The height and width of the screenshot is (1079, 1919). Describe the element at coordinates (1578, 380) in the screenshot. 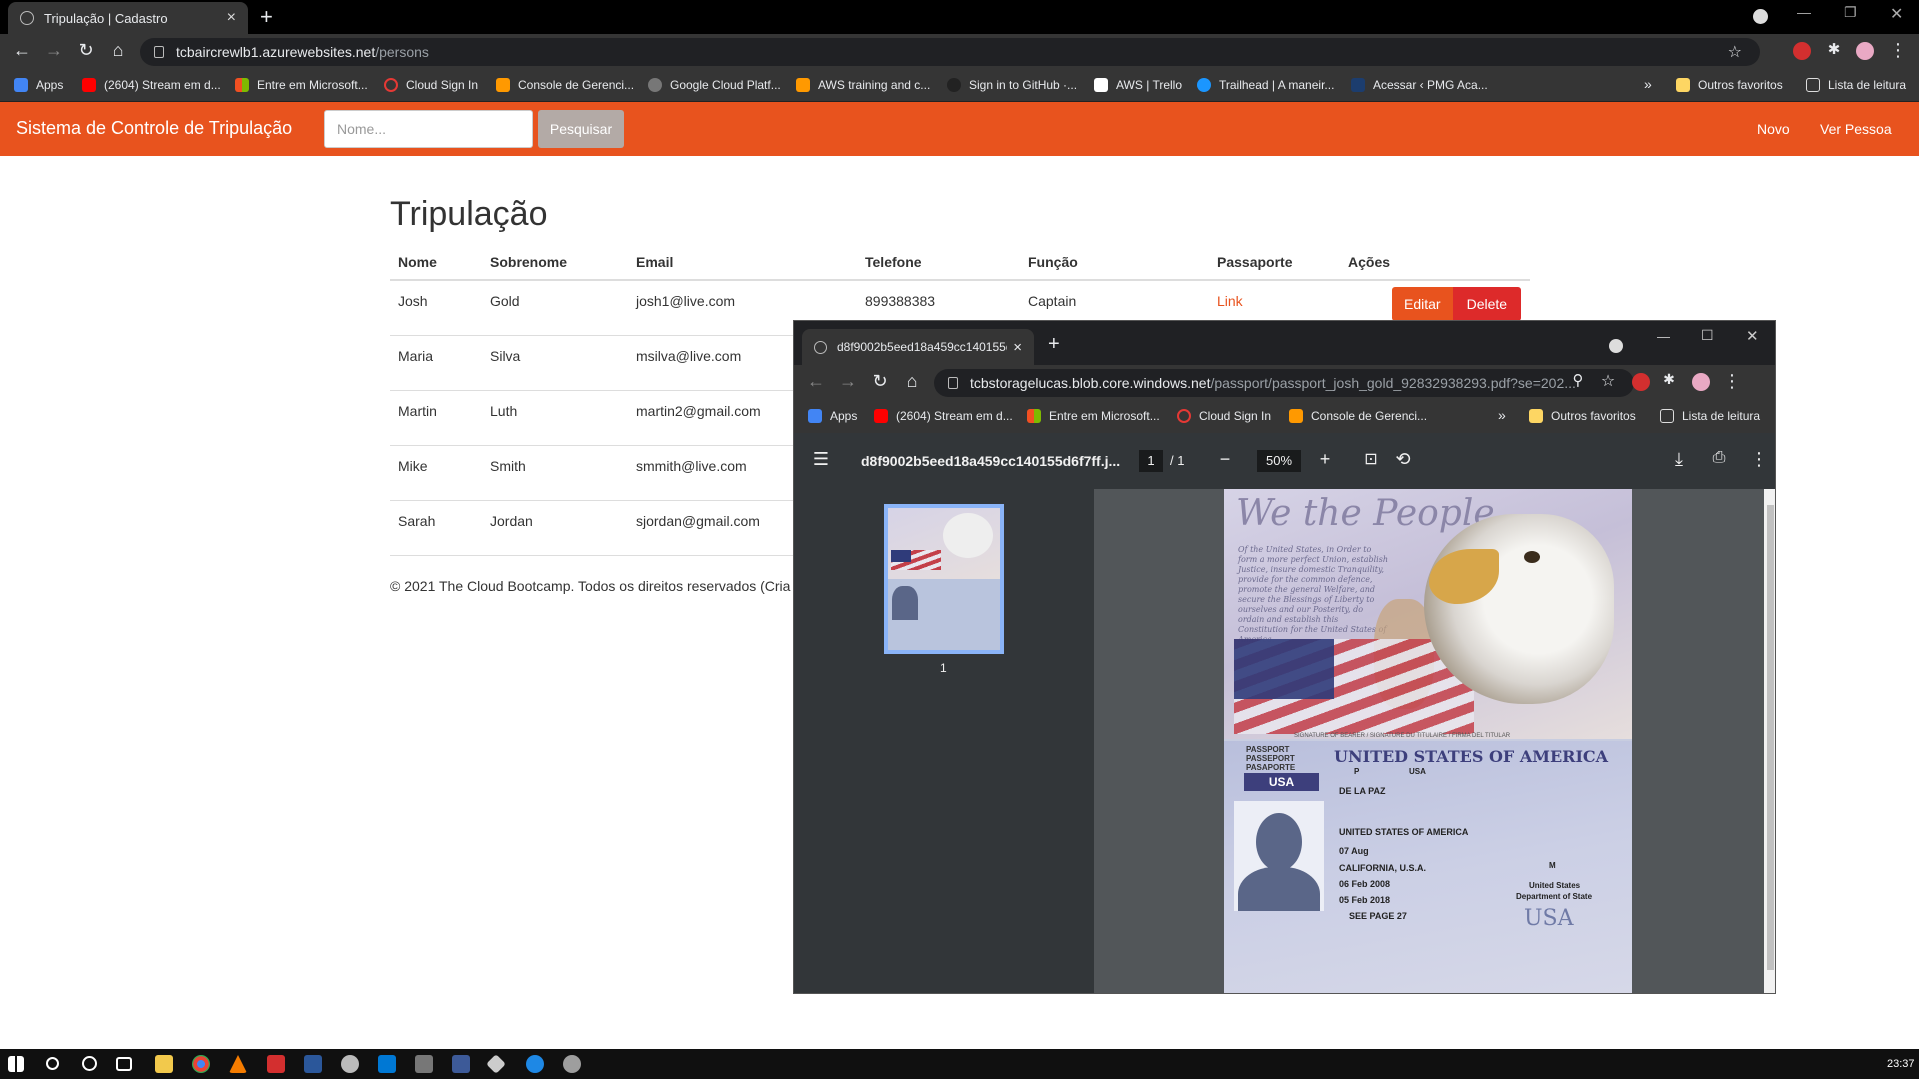

I see `zoom-icon: ⚲` at that location.